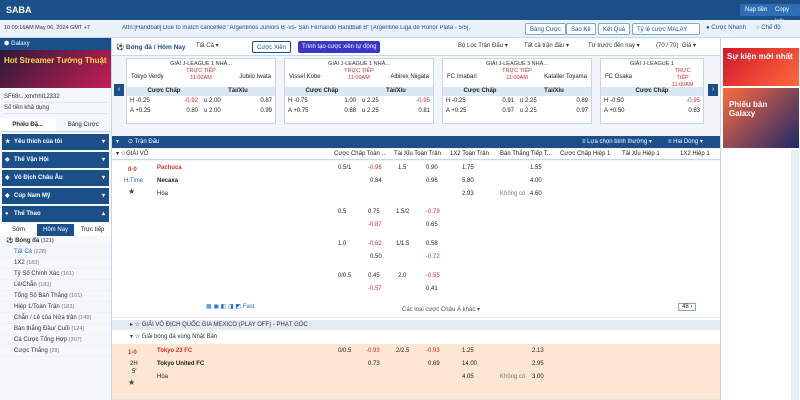 Image resolution: width=800 pixels, height=400 pixels. I want to click on match-filter-select: Tất cả trận đấu ▾, so click(546, 46).